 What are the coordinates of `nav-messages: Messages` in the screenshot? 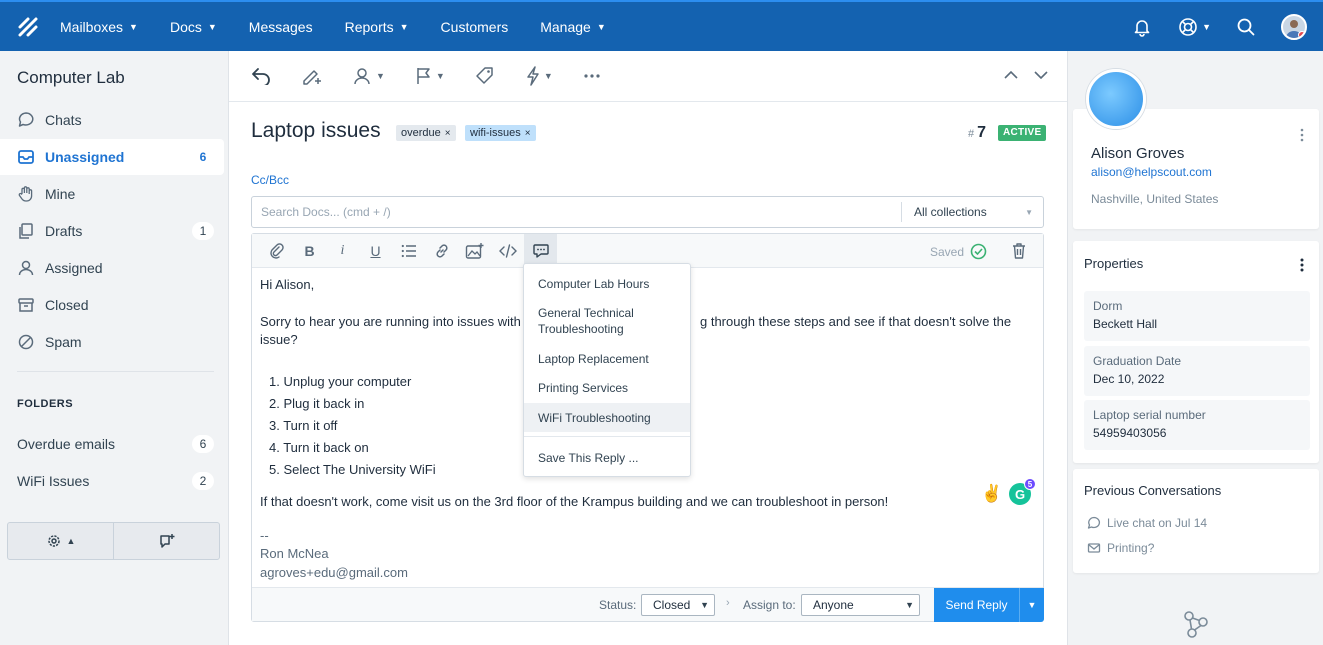 It's located at (281, 27).